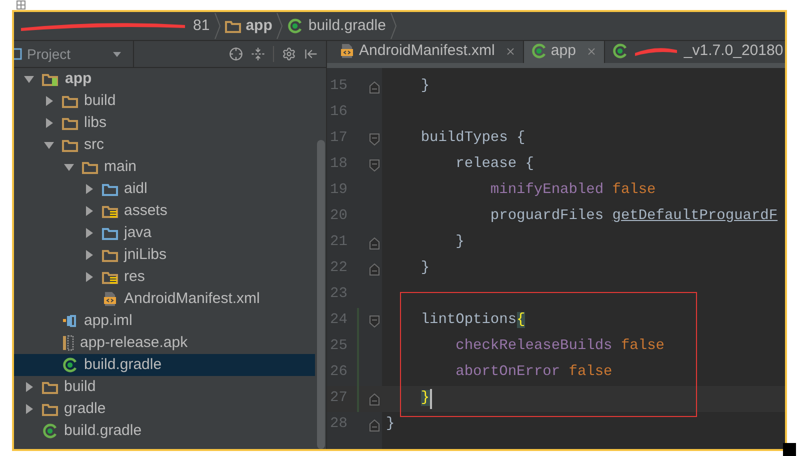 This screenshot has height=456, width=799. Describe the element at coordinates (164, 145) in the screenshot. I see `tree-item: src` at that location.